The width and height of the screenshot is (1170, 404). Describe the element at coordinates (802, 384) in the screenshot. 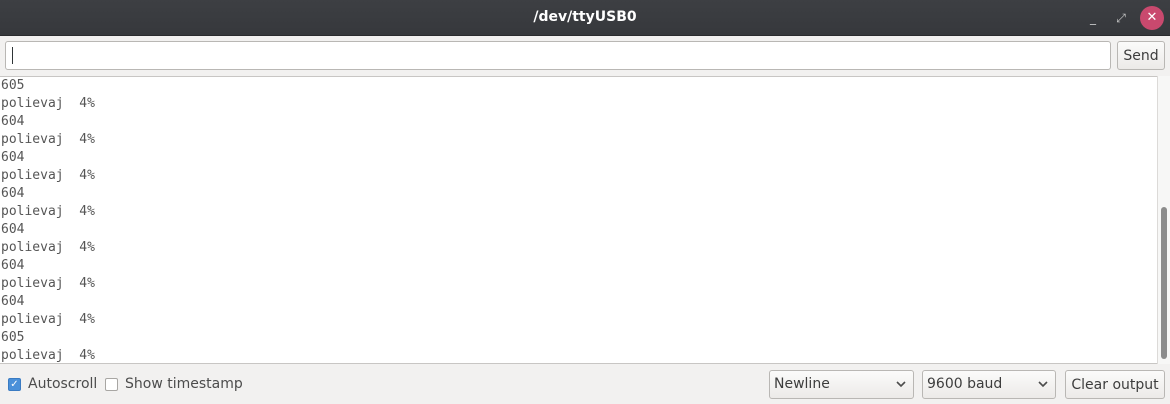

I see `line-ending-value: Newline` at that location.